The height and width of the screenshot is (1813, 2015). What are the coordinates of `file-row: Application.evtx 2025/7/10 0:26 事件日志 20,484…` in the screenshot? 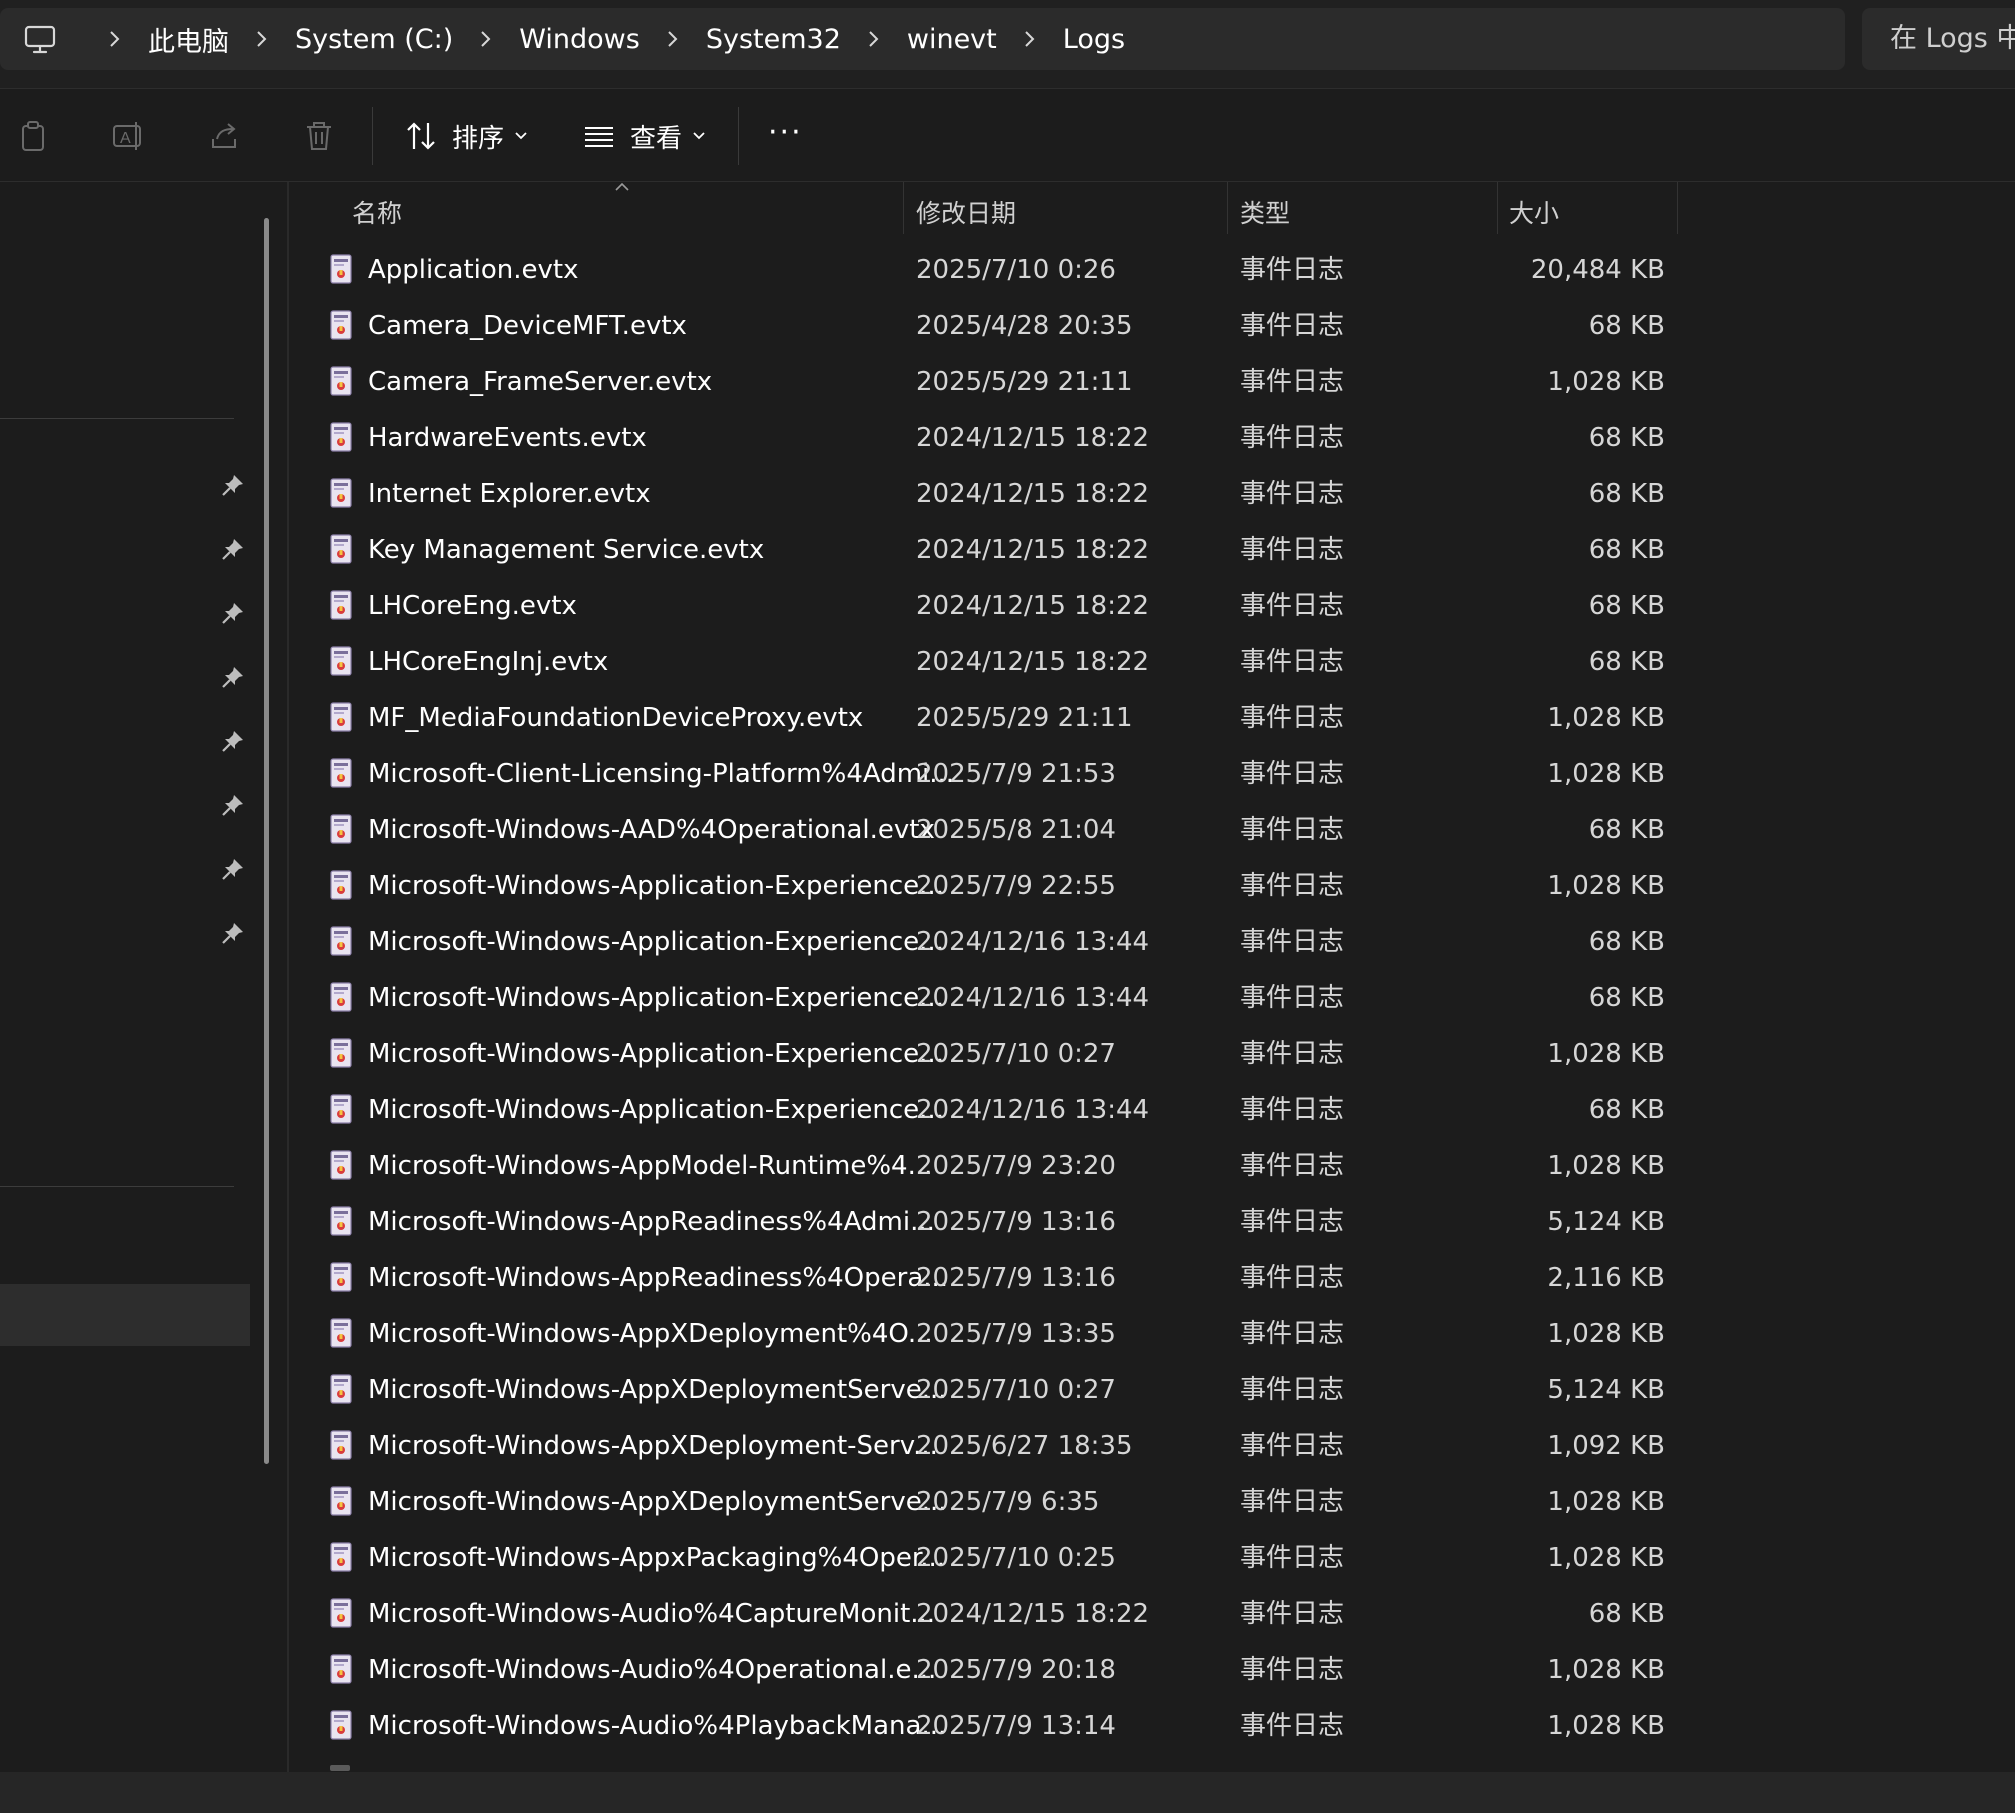 It's located at (990, 270).